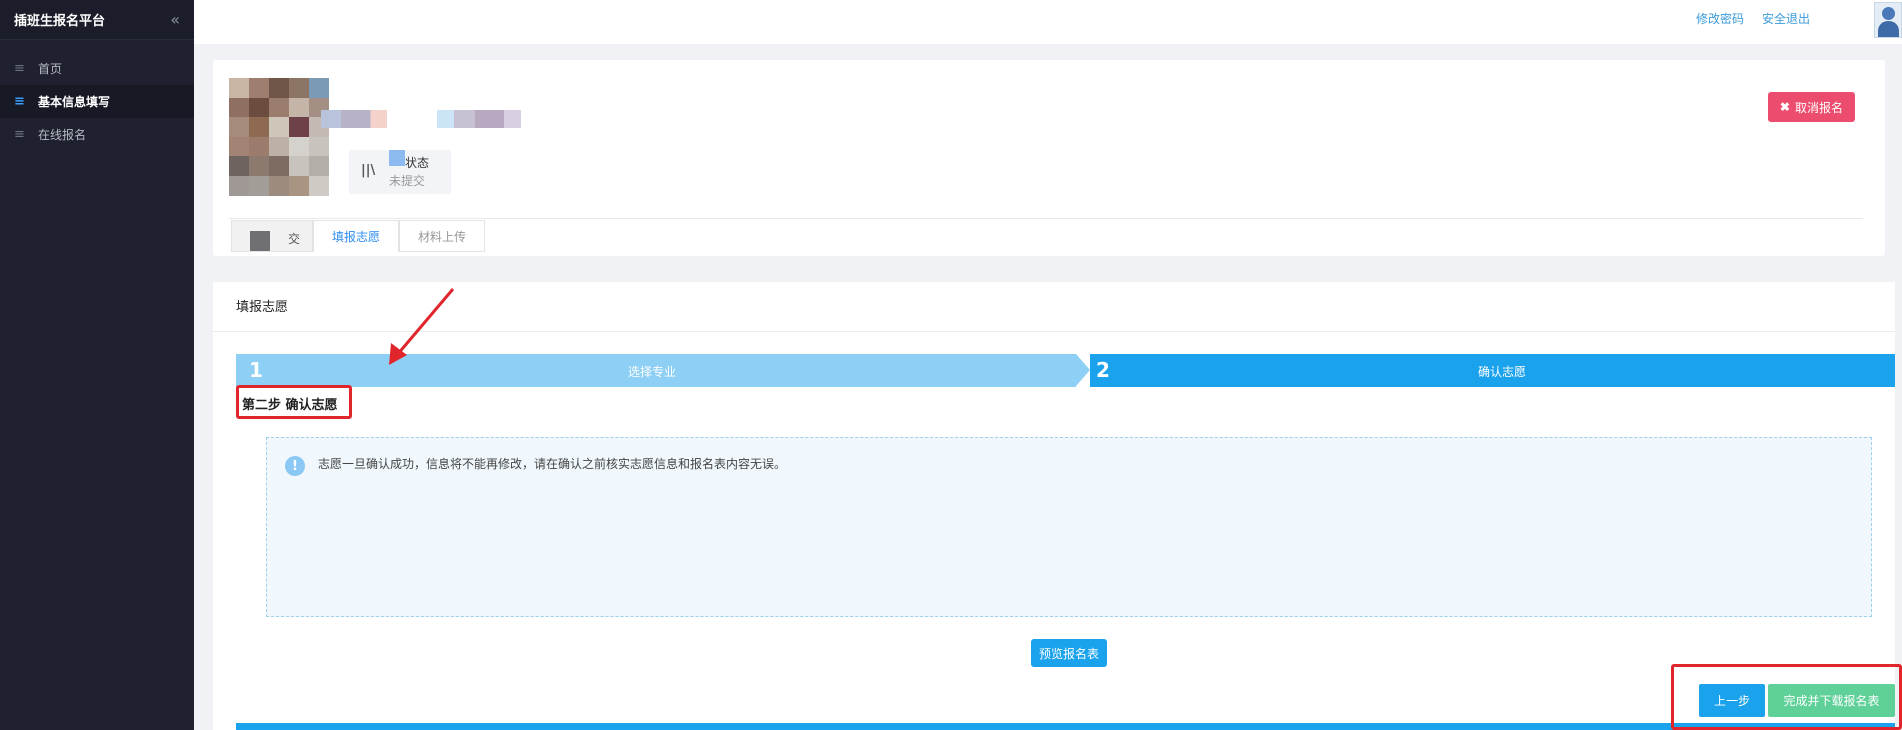  What do you see at coordinates (1786, 18) in the screenshot?
I see `logout-link: 安全退出` at bounding box center [1786, 18].